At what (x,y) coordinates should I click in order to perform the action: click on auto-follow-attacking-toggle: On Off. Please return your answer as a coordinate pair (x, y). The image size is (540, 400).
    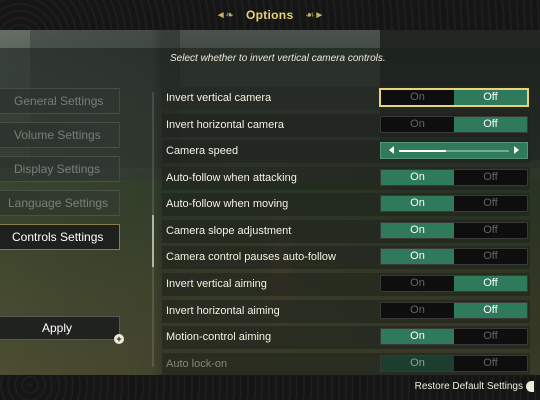
    Looking at the image, I should click on (454, 177).